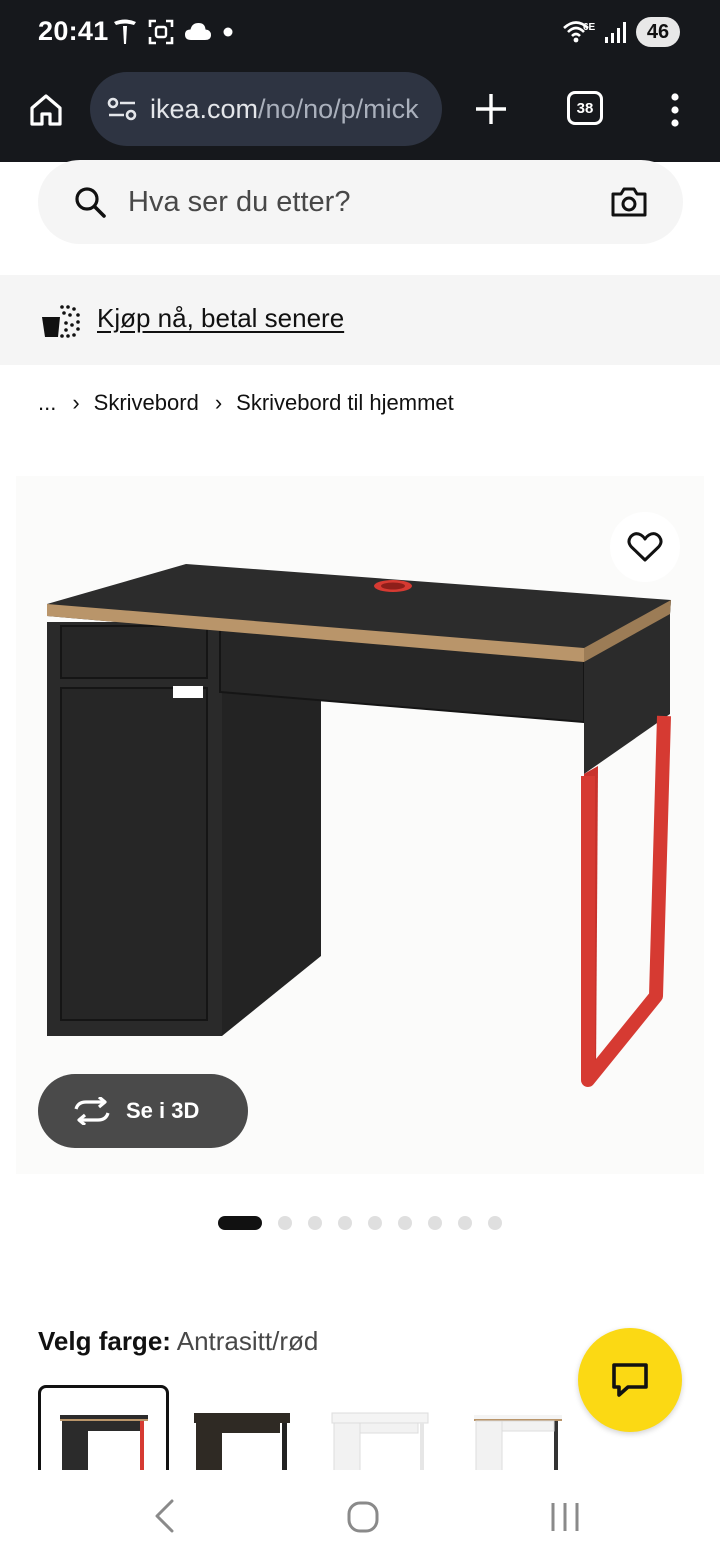 The height and width of the screenshot is (1560, 720). I want to click on plus-icon, so click(491, 109).